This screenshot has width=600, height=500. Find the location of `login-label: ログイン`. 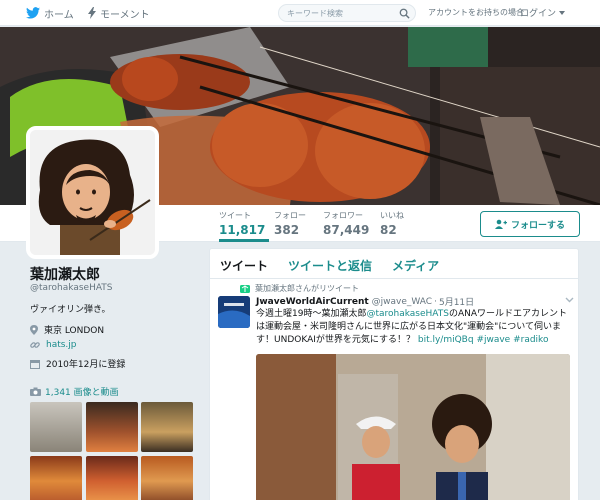

login-label: ログイン is located at coordinates (538, 14).